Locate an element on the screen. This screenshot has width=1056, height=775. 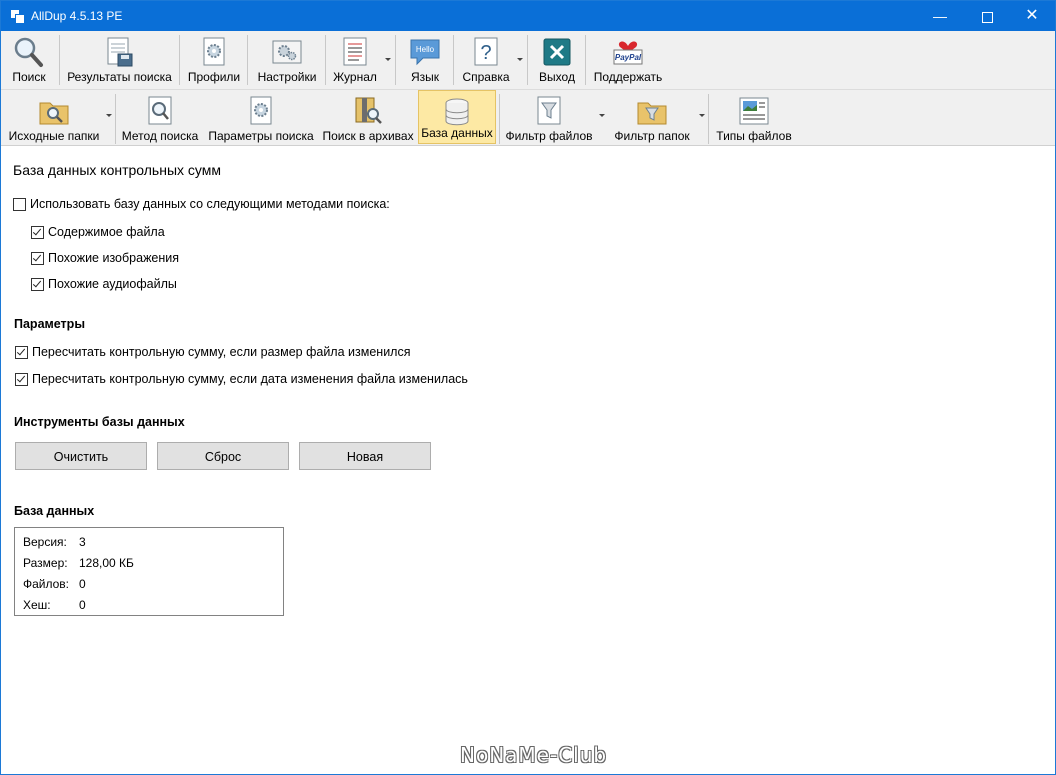
file-filter-icon is located at coordinates (549, 110).